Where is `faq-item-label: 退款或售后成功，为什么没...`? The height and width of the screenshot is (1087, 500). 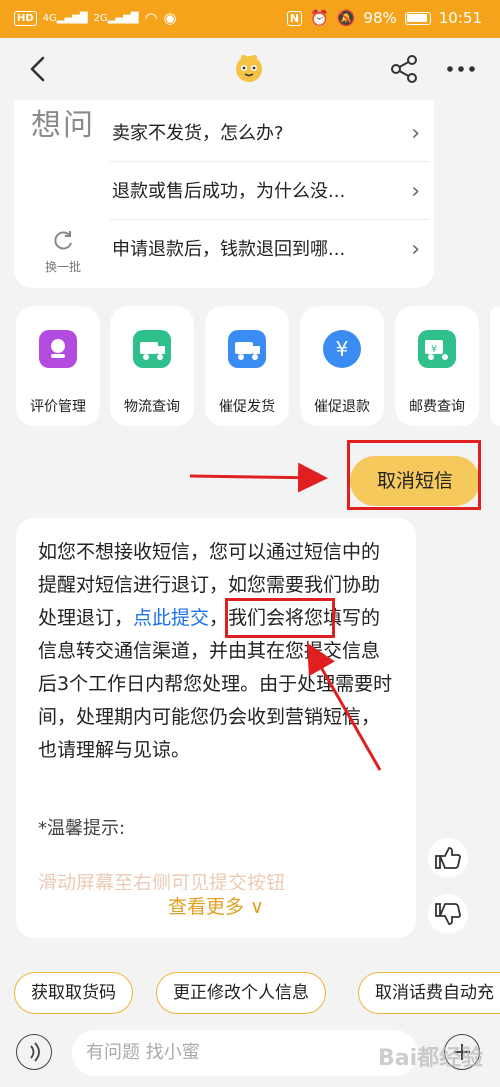
faq-item-label: 退款或售后成功，为什么没... is located at coordinates (229, 191).